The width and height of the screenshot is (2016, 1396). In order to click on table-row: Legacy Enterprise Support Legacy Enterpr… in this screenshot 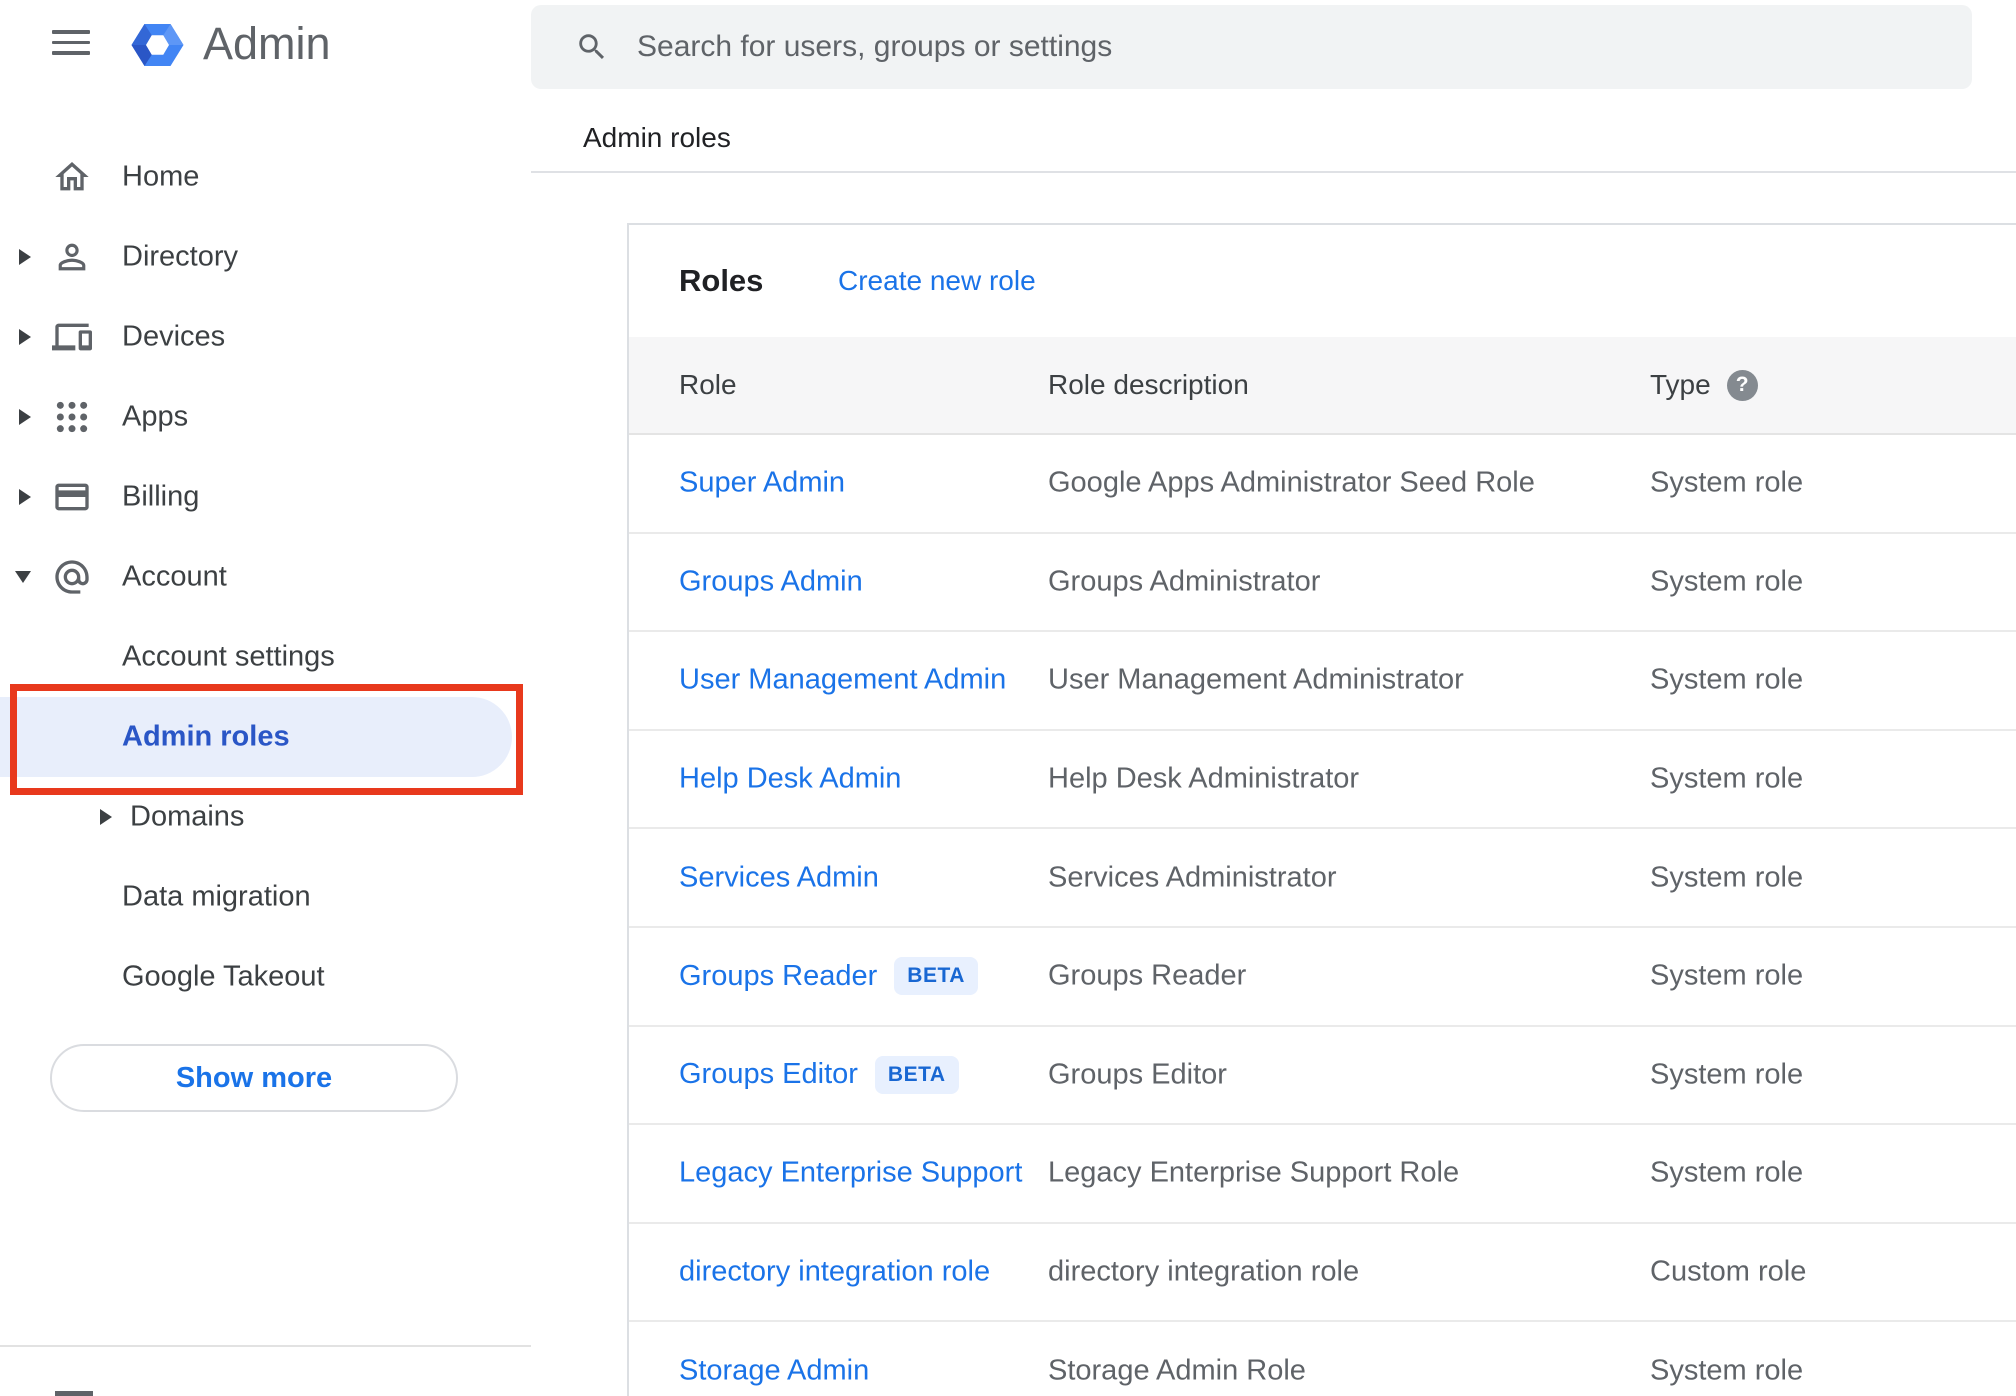, I will do `click(1322, 1174)`.